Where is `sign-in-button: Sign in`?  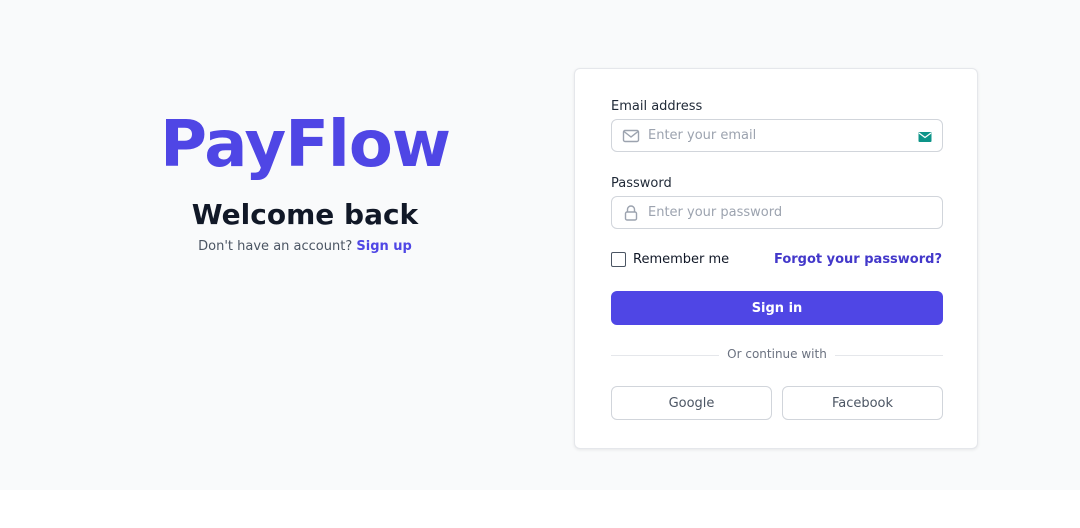
sign-in-button: Sign in is located at coordinates (777, 308).